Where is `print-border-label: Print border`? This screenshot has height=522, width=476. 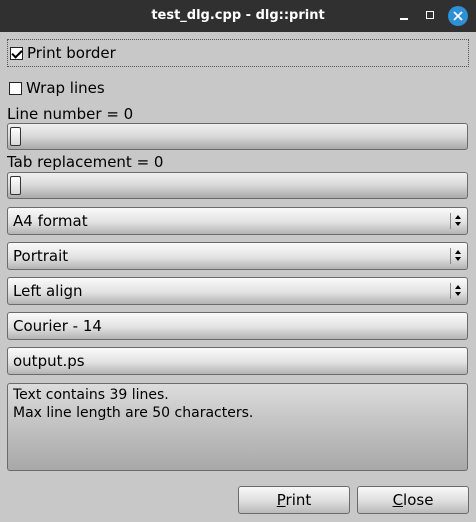
print-border-label: Print border is located at coordinates (71, 53).